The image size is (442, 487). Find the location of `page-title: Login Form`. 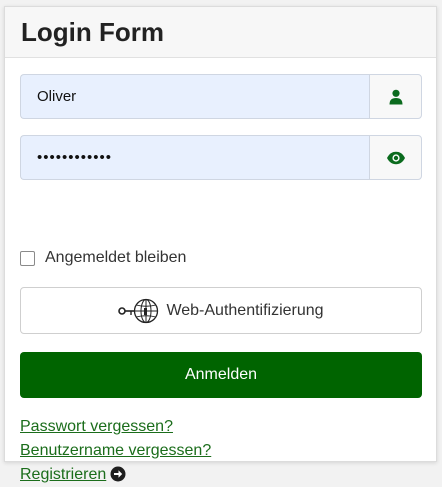

page-title: Login Form is located at coordinates (92, 32).